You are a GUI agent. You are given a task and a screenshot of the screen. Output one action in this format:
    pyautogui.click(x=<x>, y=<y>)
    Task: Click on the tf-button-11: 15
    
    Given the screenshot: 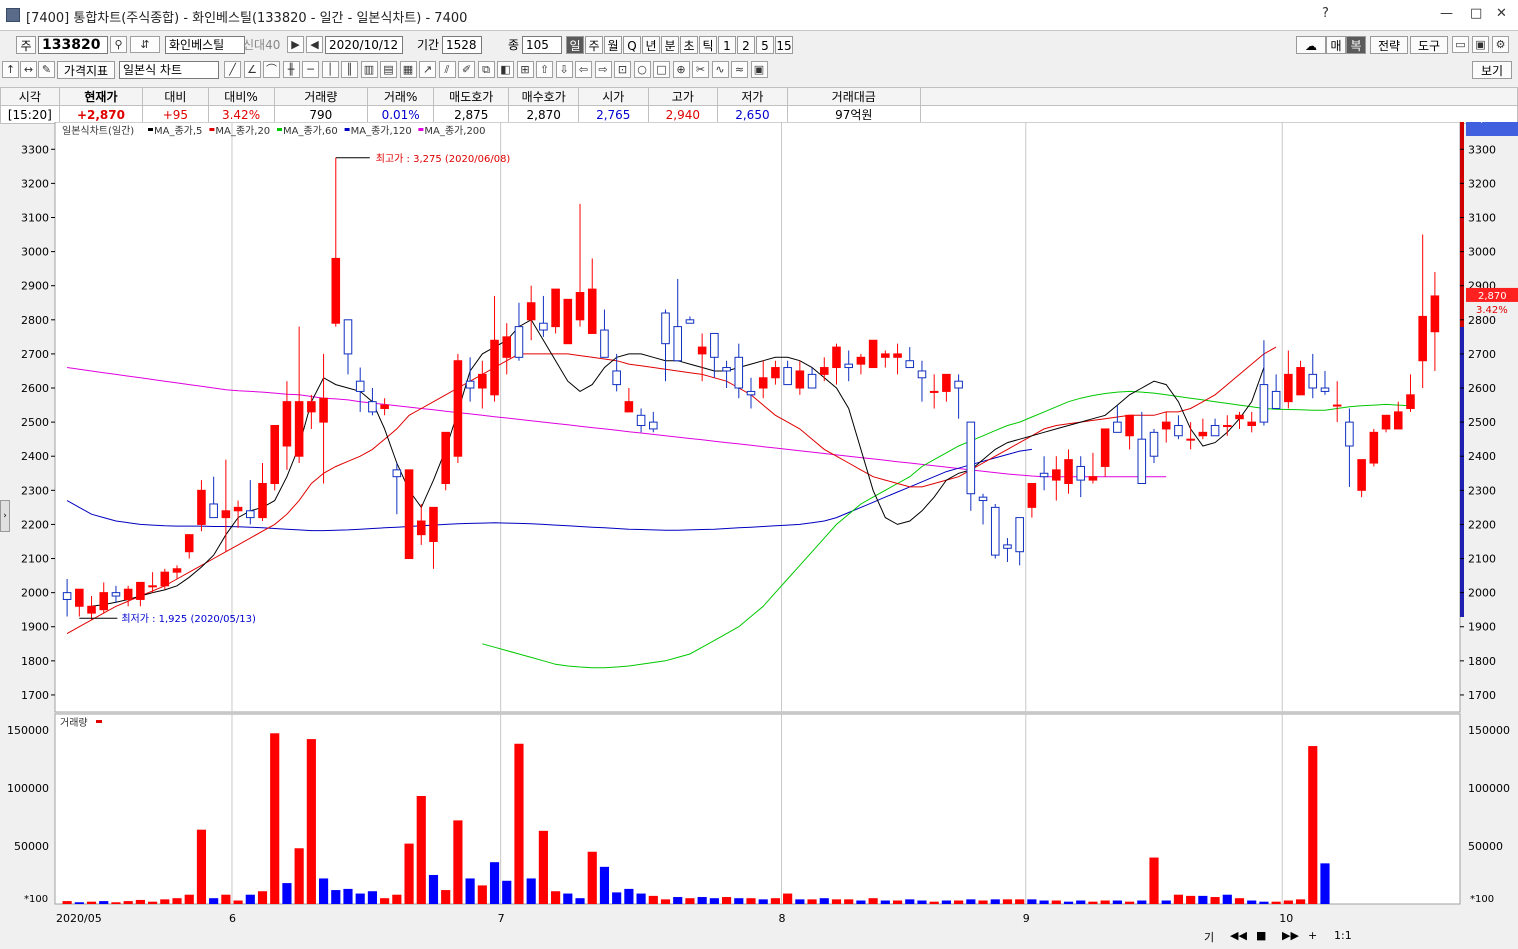 What is the action you would take?
    pyautogui.click(x=784, y=45)
    